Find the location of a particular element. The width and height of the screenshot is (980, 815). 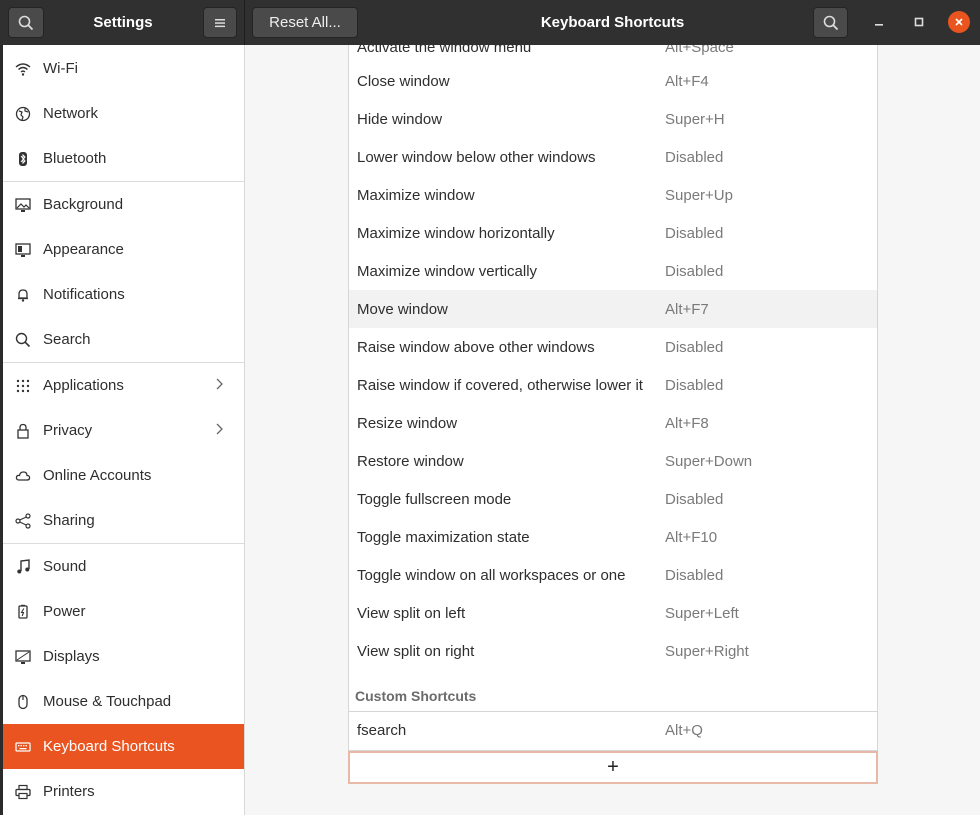

shortcut-name: Maximize window is located at coordinates (416, 195).